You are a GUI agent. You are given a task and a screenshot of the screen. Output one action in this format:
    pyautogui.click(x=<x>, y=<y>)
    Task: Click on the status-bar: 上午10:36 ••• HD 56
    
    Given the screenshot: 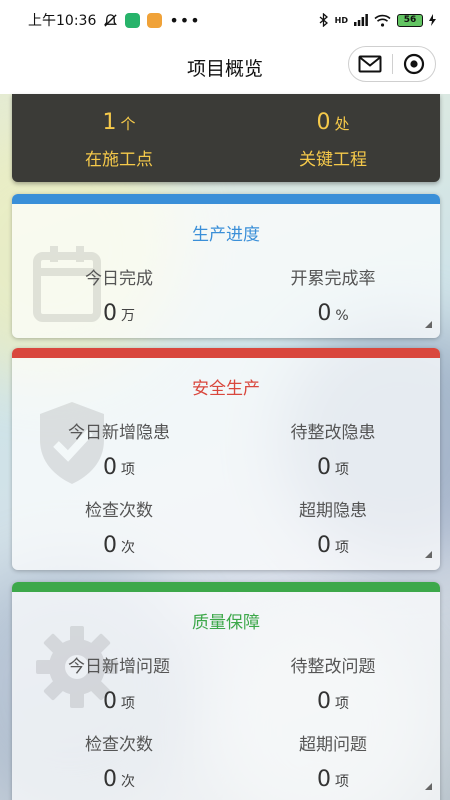 What is the action you would take?
    pyautogui.click(x=225, y=20)
    